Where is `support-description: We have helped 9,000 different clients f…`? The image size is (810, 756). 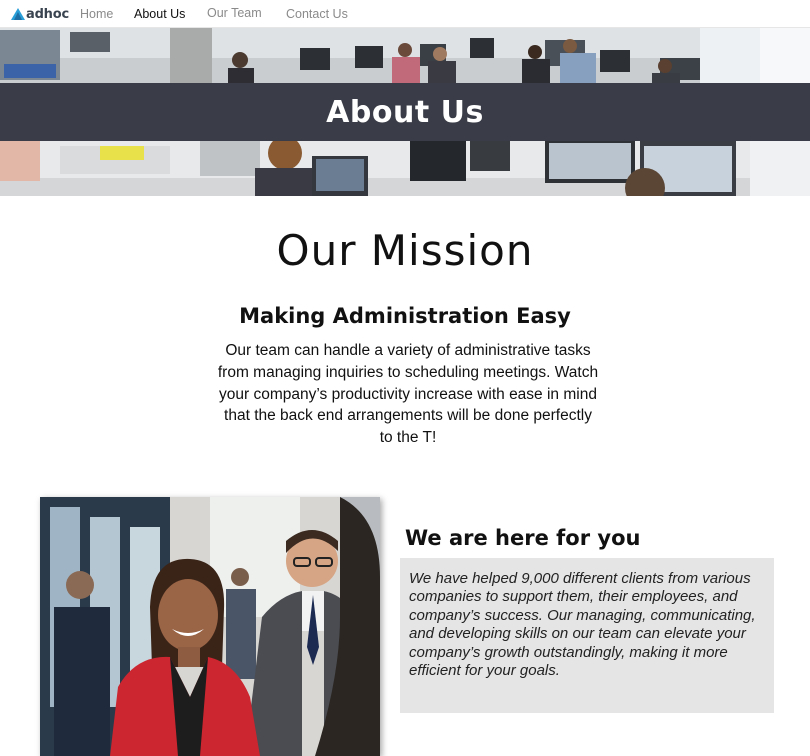 support-description: We have helped 9,000 different clients f… is located at coordinates (582, 625).